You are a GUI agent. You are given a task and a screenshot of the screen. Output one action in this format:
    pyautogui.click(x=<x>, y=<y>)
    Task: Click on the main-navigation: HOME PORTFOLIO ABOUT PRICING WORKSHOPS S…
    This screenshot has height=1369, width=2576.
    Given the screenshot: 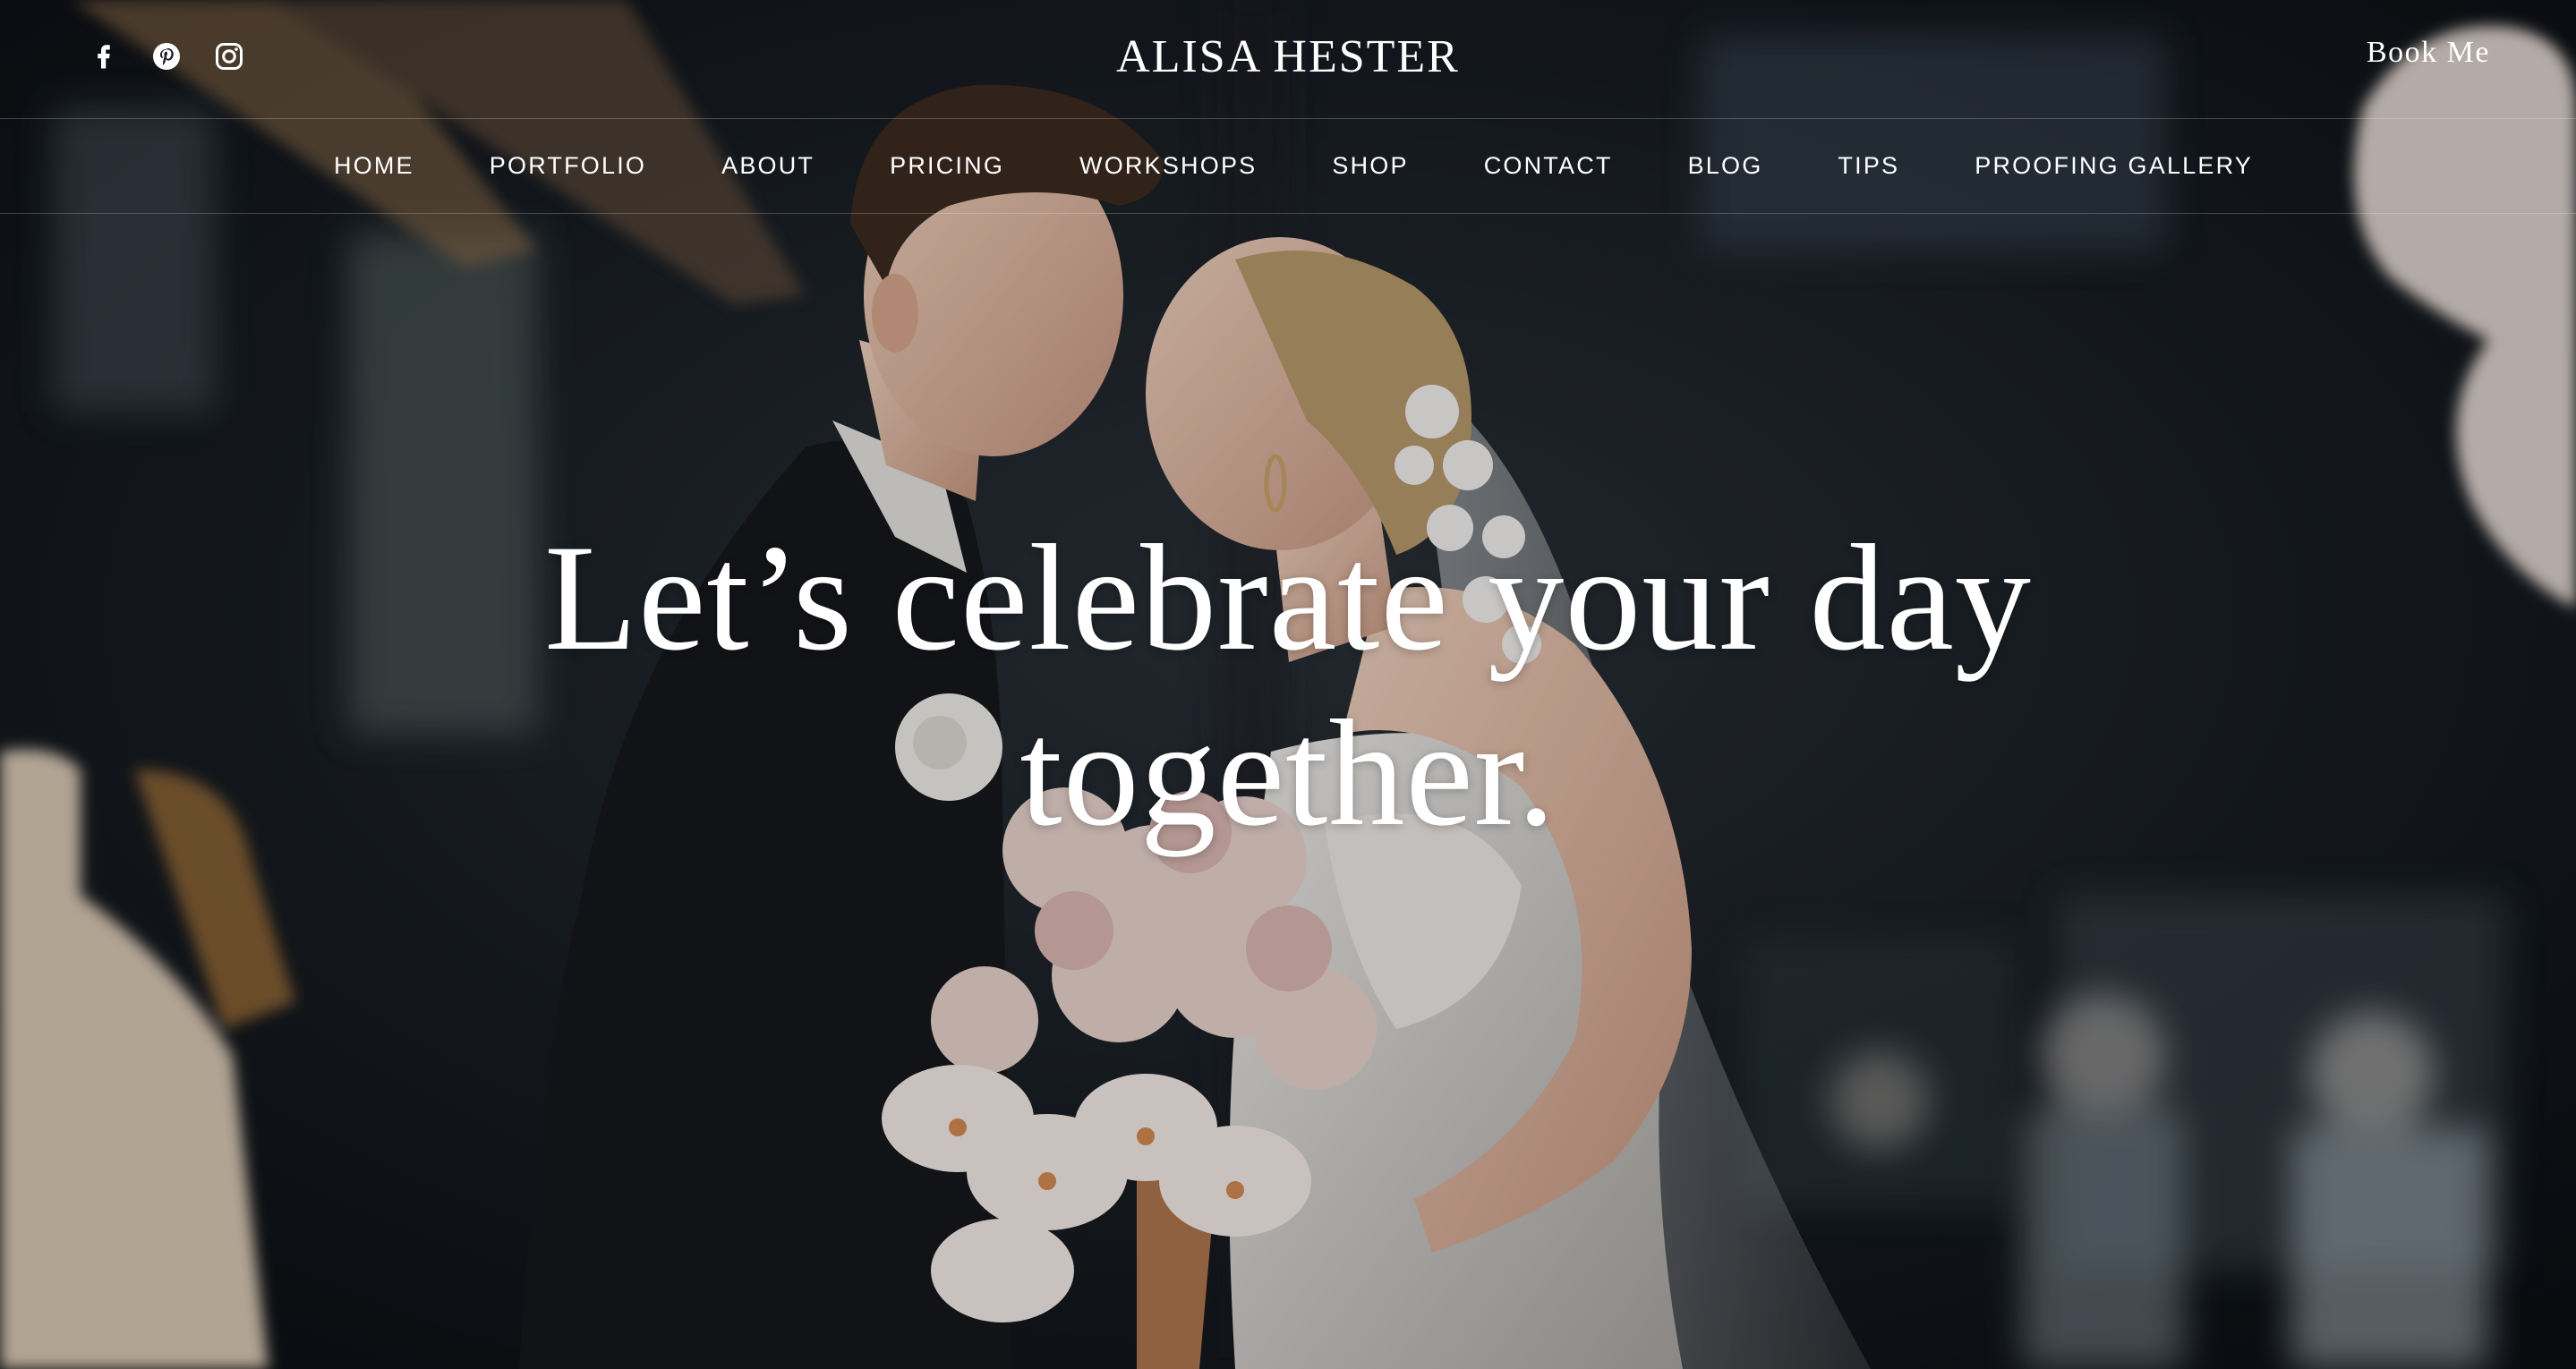 What is the action you would take?
    pyautogui.click(x=1288, y=166)
    